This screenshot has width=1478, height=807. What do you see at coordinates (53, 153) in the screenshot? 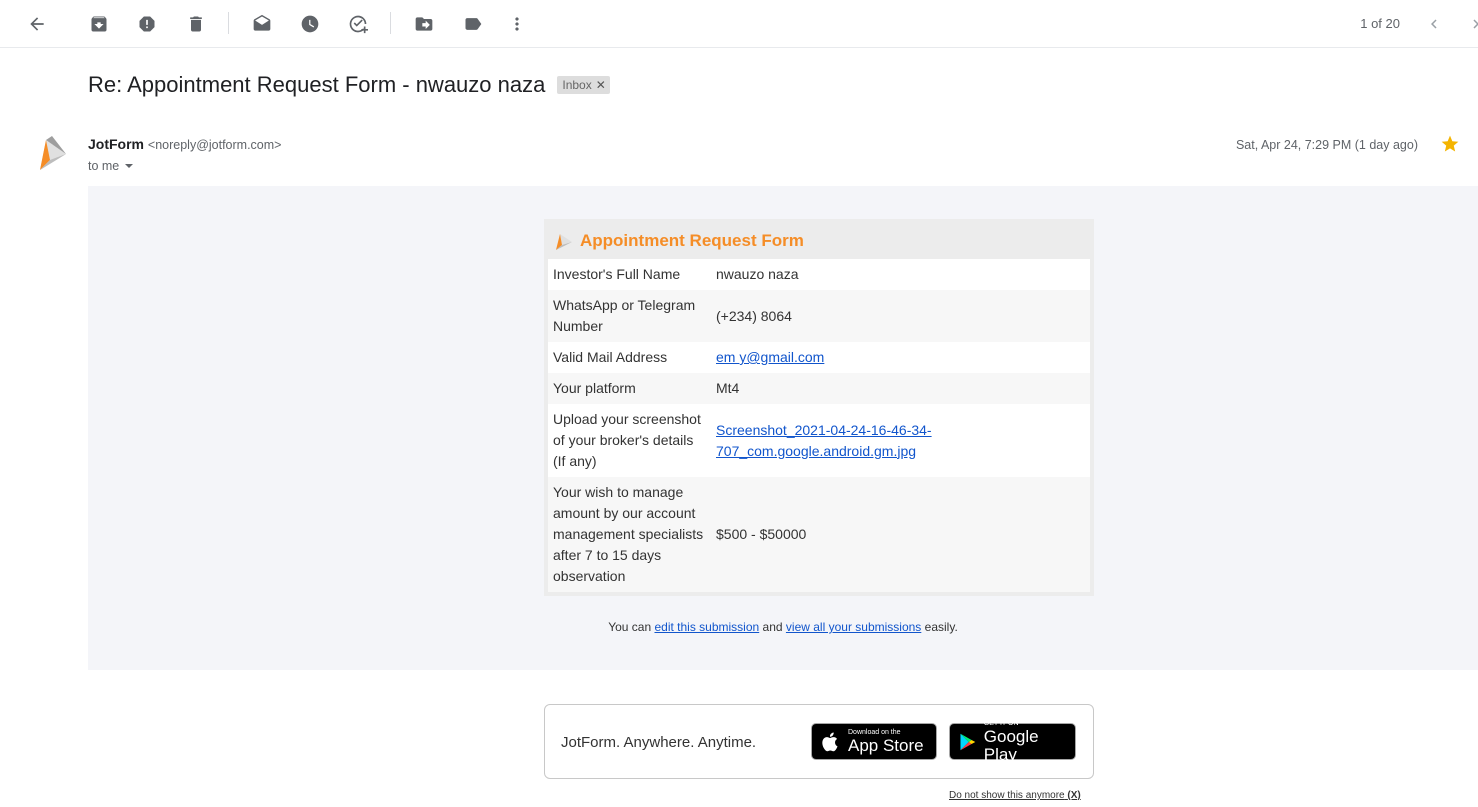
I see `sender-avatar` at bounding box center [53, 153].